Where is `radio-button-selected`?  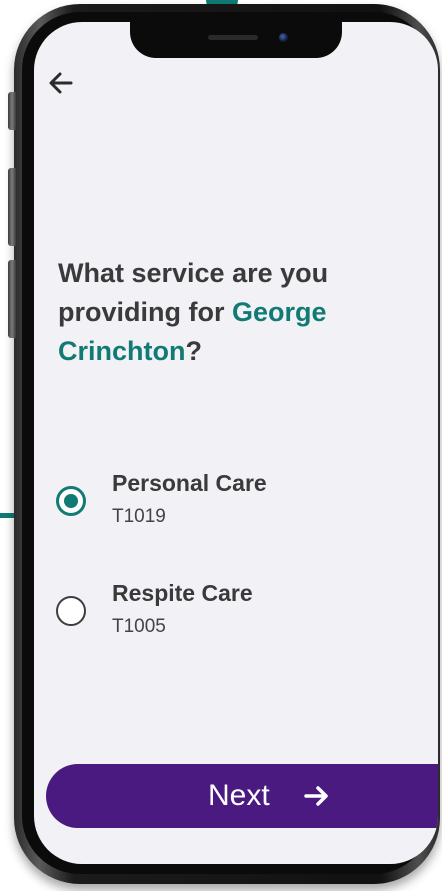 radio-button-selected is located at coordinates (71, 501).